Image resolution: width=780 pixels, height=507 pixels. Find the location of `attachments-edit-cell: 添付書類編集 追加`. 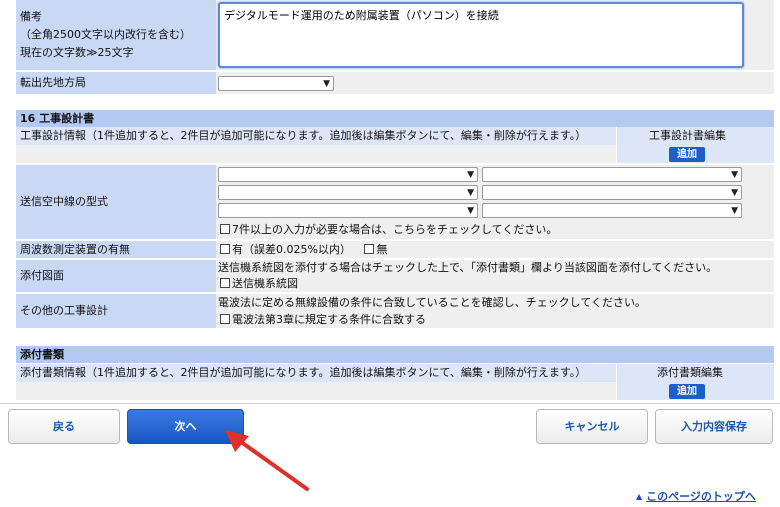

attachments-edit-cell: 添付書類編集 追加 is located at coordinates (695, 382).